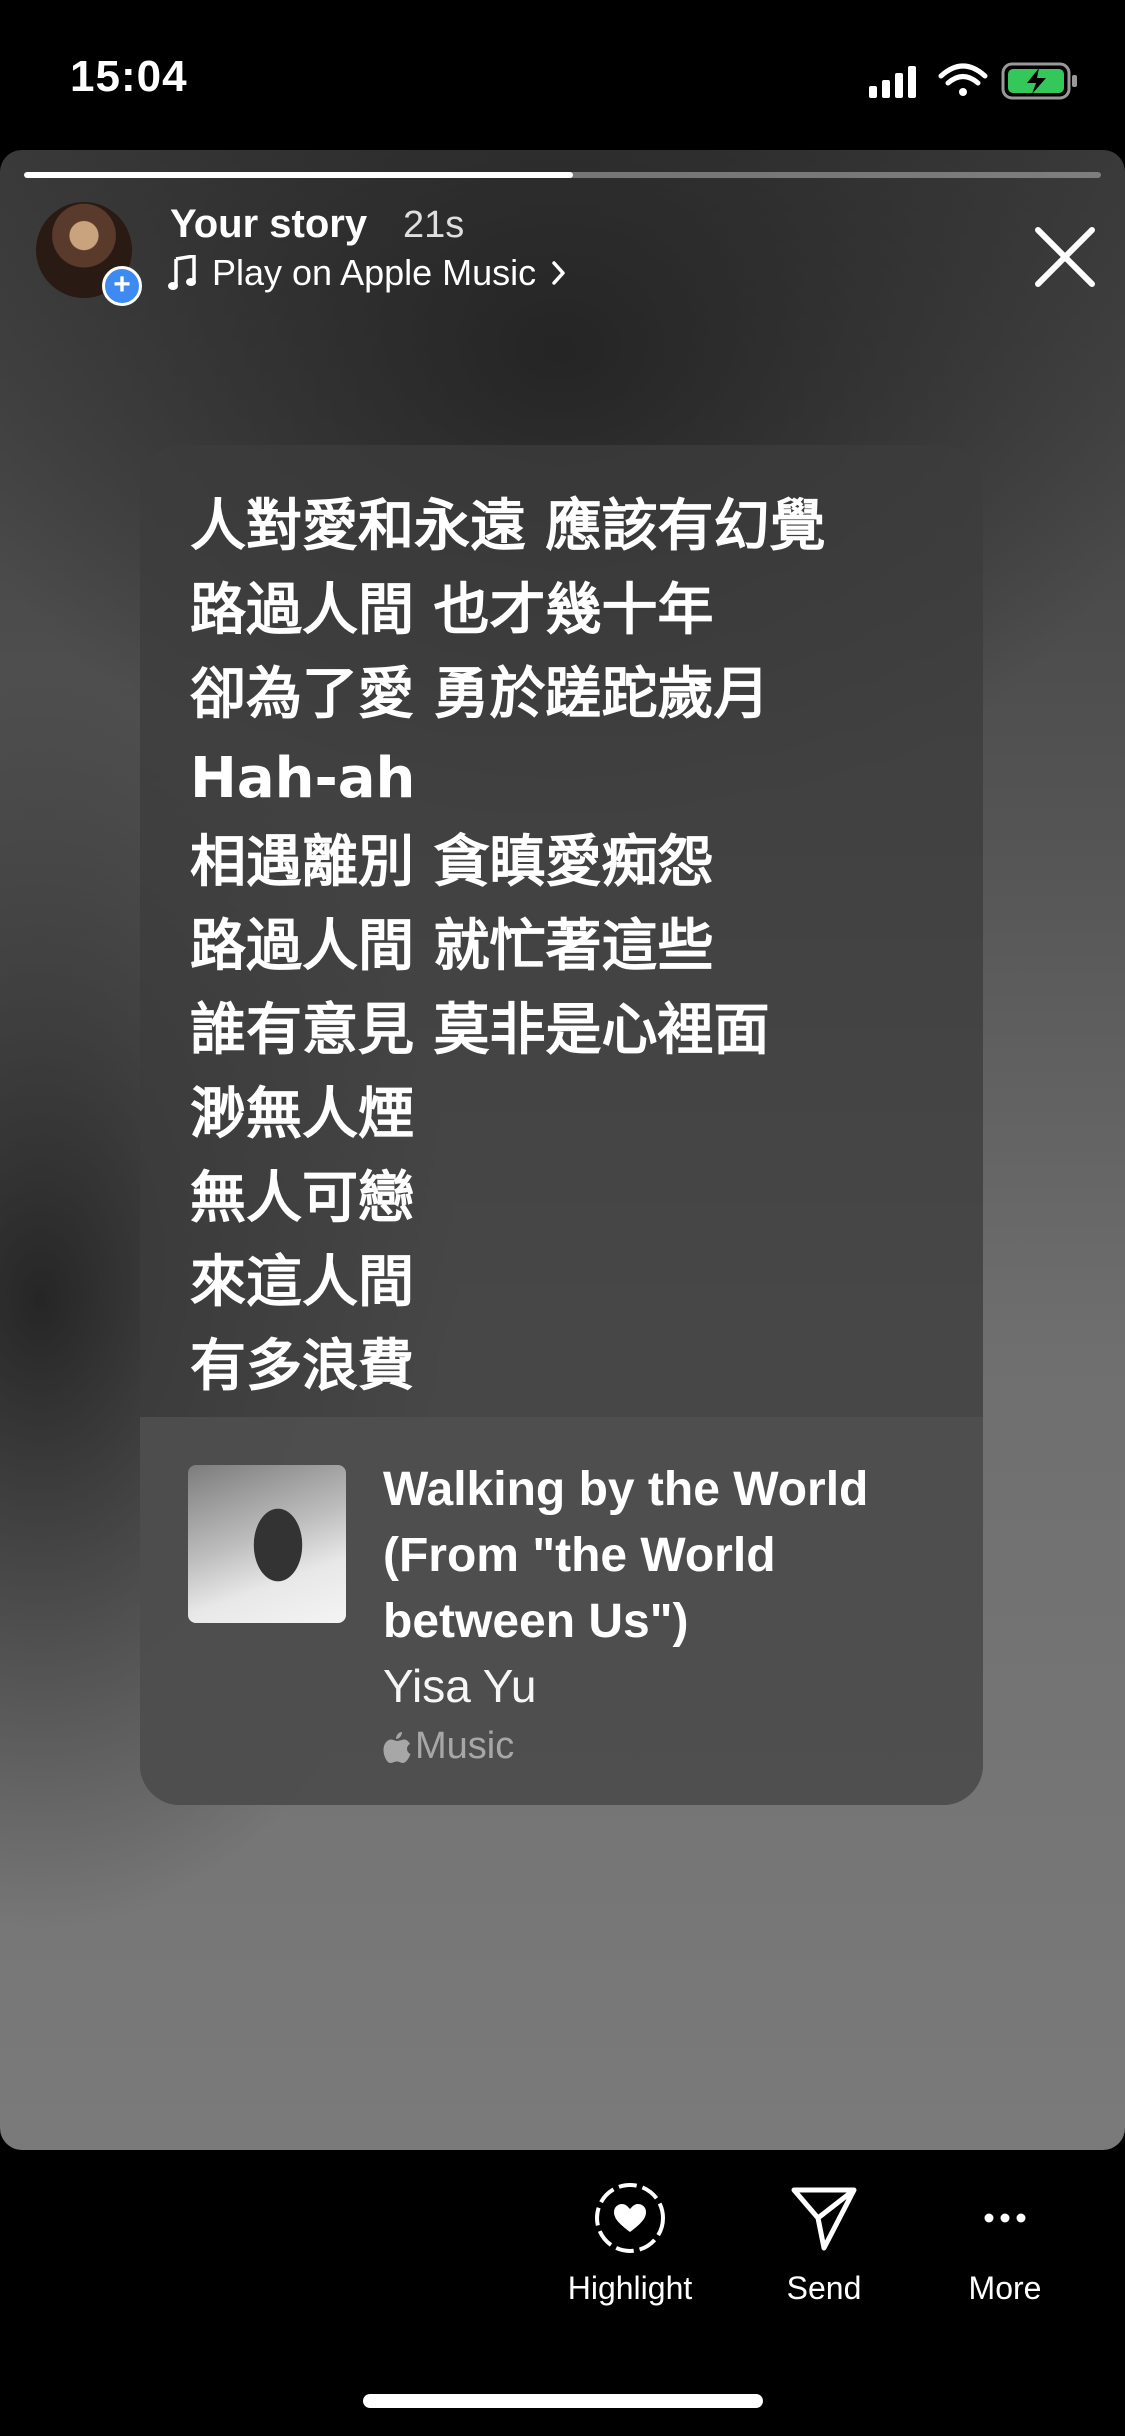  What do you see at coordinates (480, 1030) in the screenshot?
I see `lyric-line: 誰有意見 莫非是心裡面` at bounding box center [480, 1030].